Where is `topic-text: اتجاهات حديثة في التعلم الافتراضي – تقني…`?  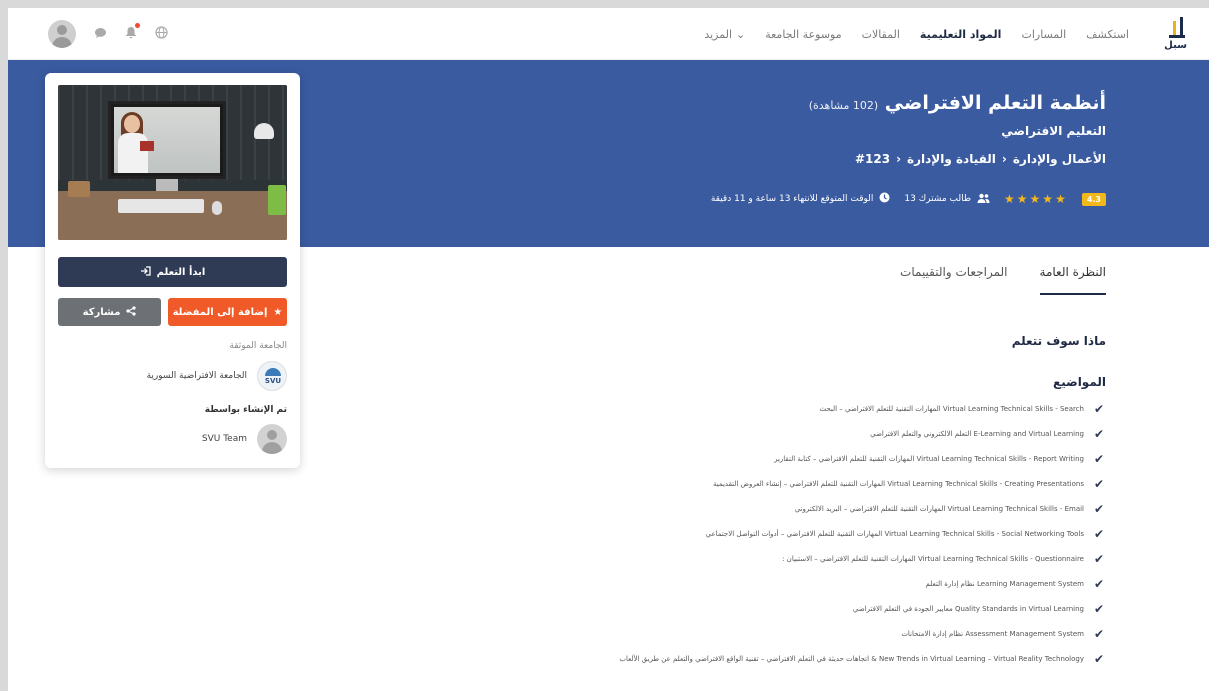
topic-text: اتجاهات حديثة في التعلم الافتراضي – تقني… is located at coordinates (851, 658).